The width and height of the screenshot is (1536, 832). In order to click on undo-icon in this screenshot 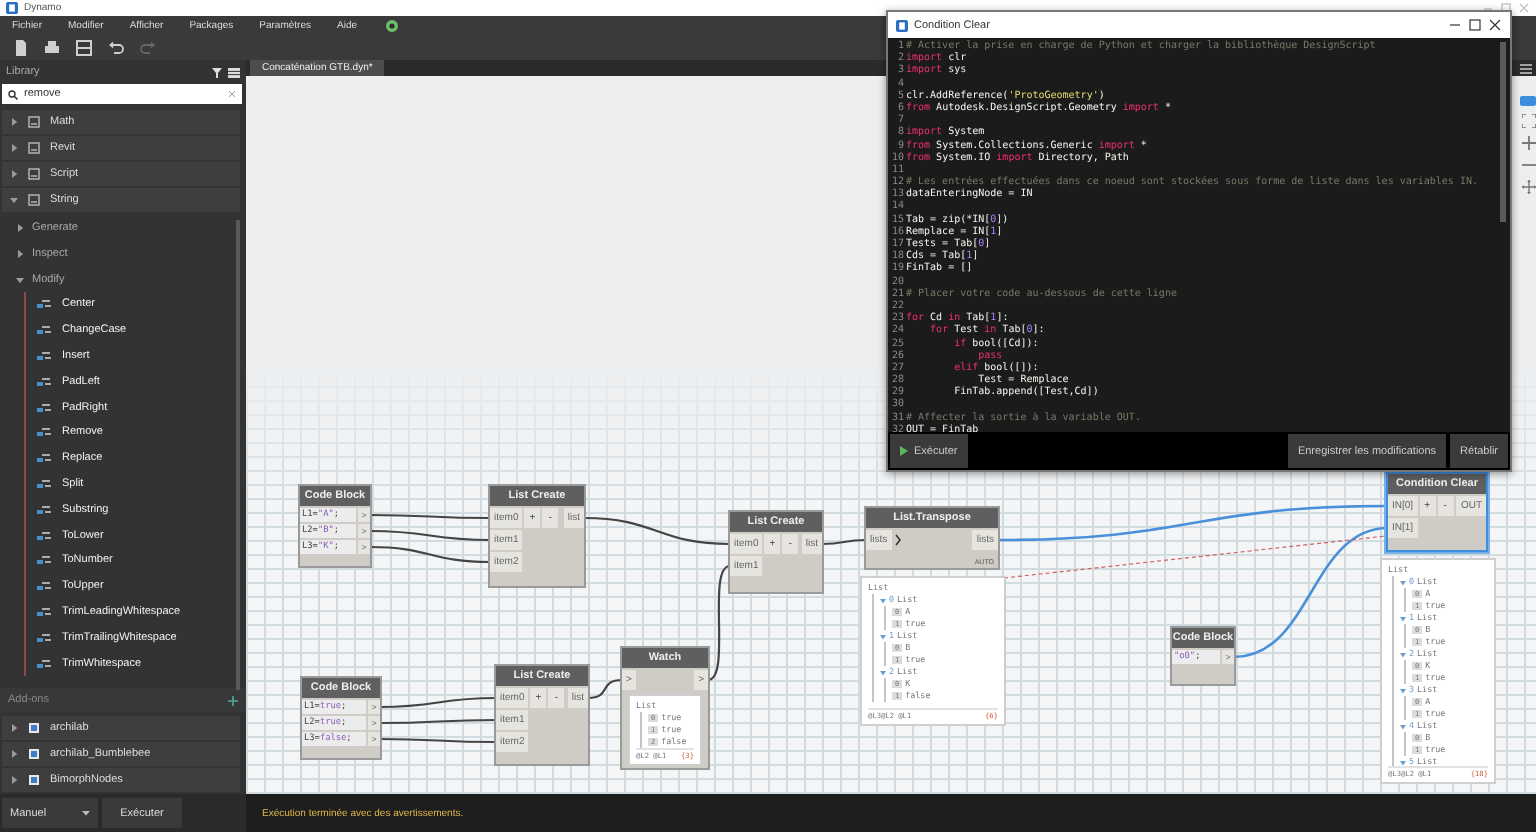, I will do `click(116, 48)`.